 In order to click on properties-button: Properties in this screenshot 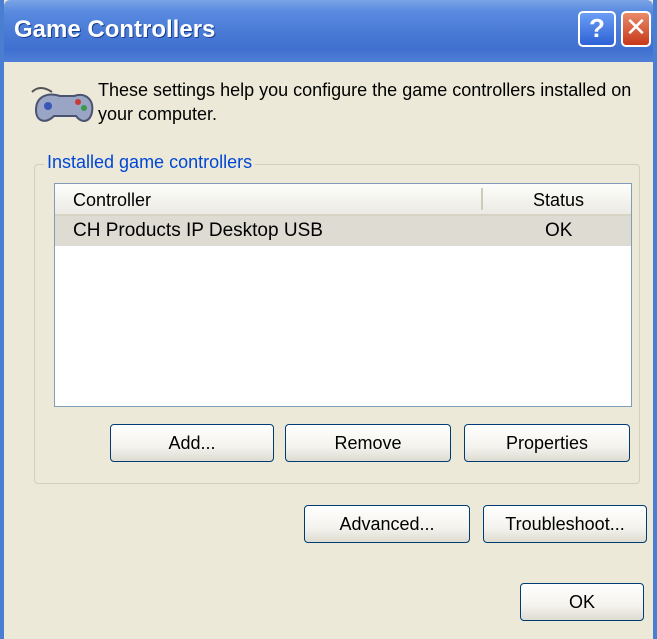, I will do `click(547, 443)`.